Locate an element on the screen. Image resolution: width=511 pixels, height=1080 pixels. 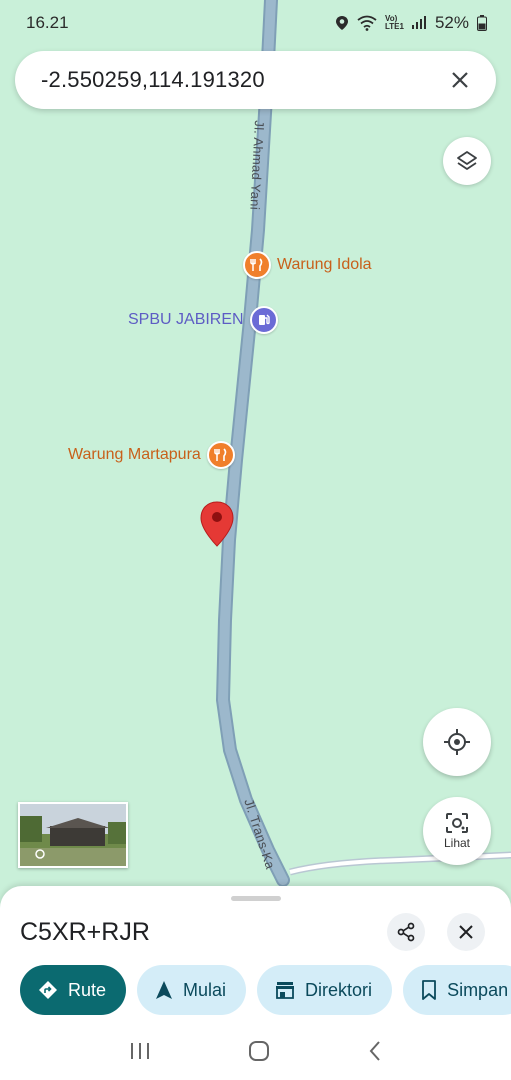
home-icon is located at coordinates (259, 1051).